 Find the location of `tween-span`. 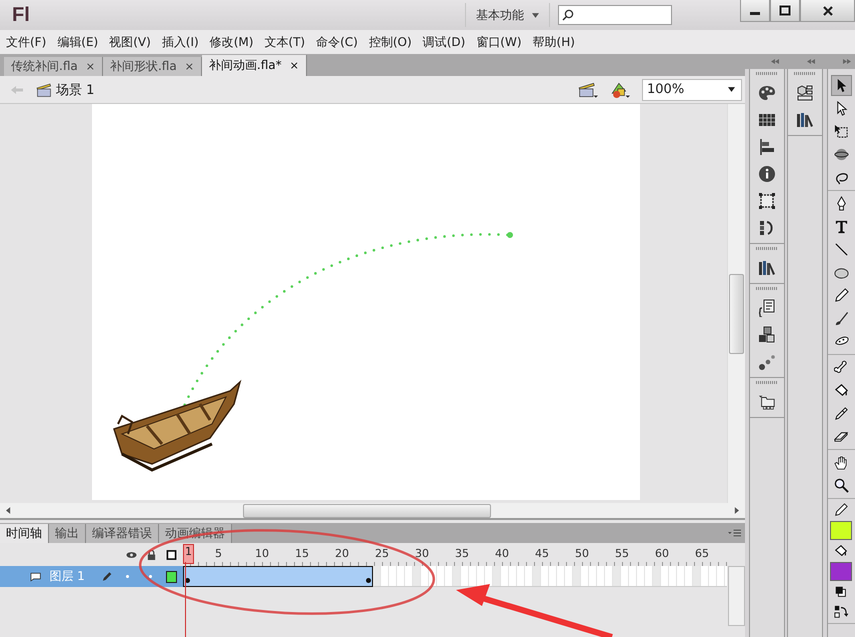

tween-span is located at coordinates (278, 576).